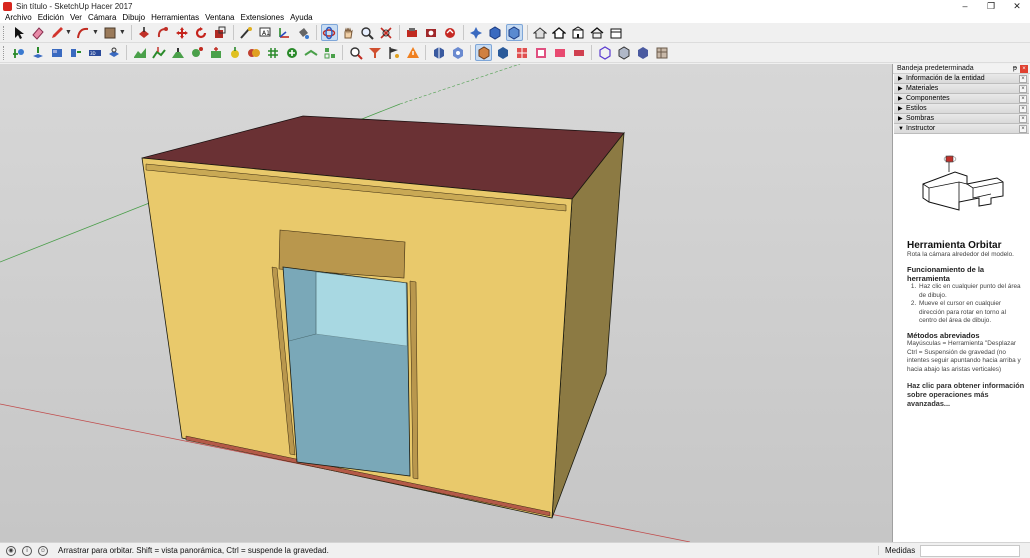 This screenshot has height=558, width=1030. What do you see at coordinates (355, 52) in the screenshot?
I see `zoom-window-icon` at bounding box center [355, 52].